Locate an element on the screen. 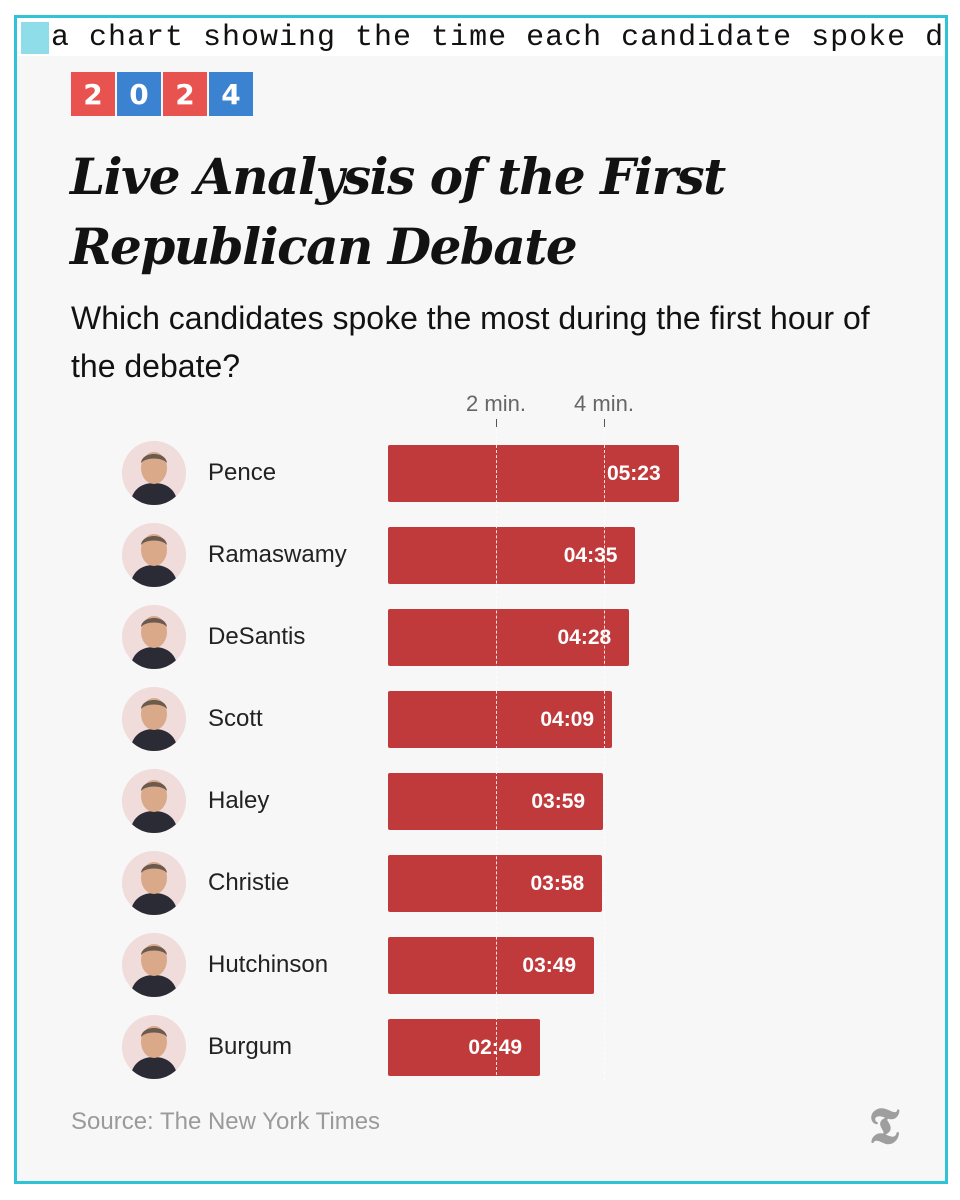 Image resolution: width=960 pixels, height=1200 pixels. bar-value-label: 04:35 is located at coordinates (590, 555).